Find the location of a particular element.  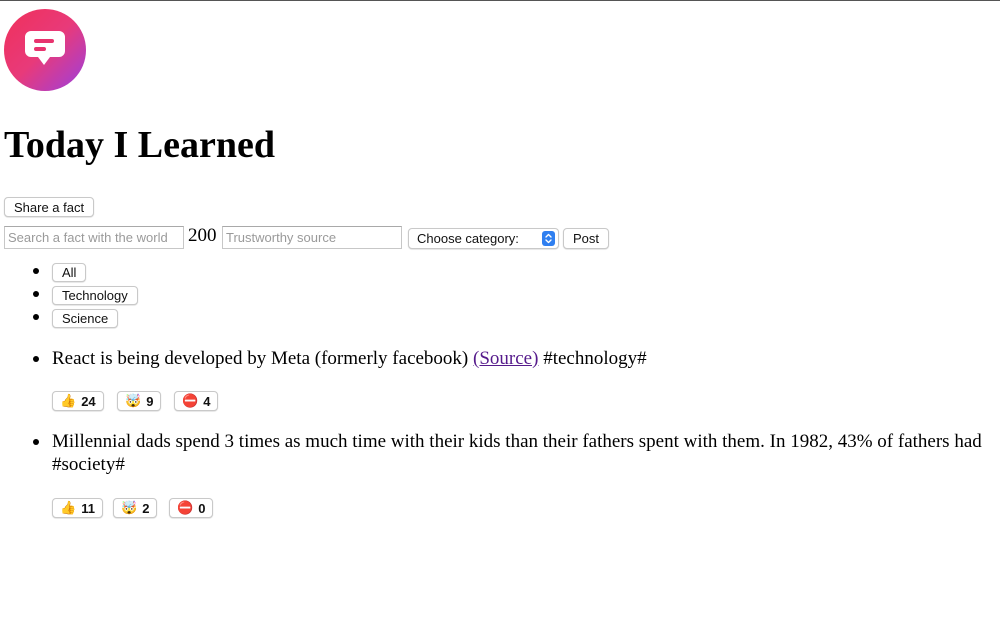

app-logo is located at coordinates (45, 50).